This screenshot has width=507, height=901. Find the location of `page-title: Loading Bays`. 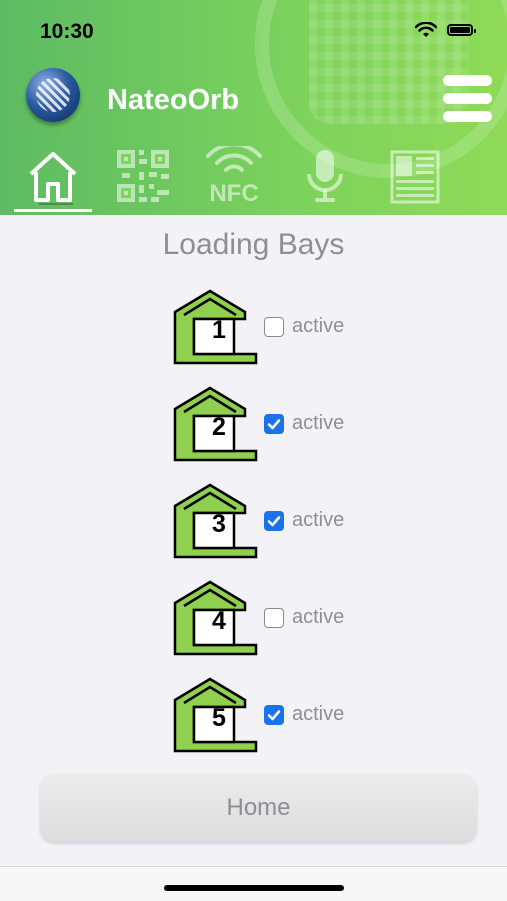

page-title: Loading Bays is located at coordinates (253, 244).